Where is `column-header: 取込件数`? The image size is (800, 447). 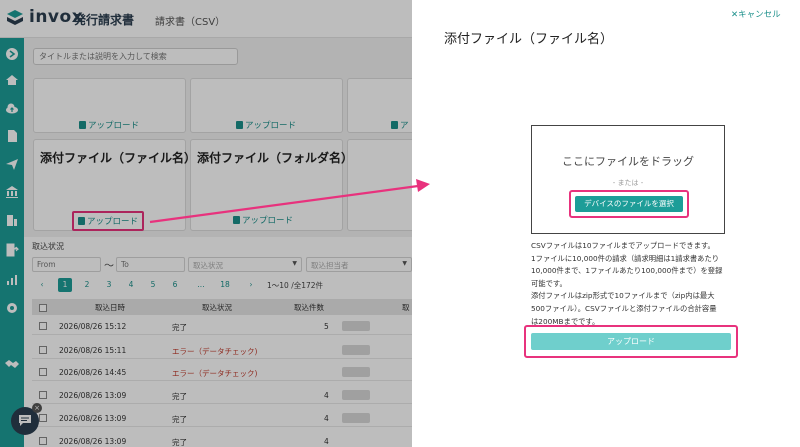
column-header: 取込件数 is located at coordinates (309, 307).